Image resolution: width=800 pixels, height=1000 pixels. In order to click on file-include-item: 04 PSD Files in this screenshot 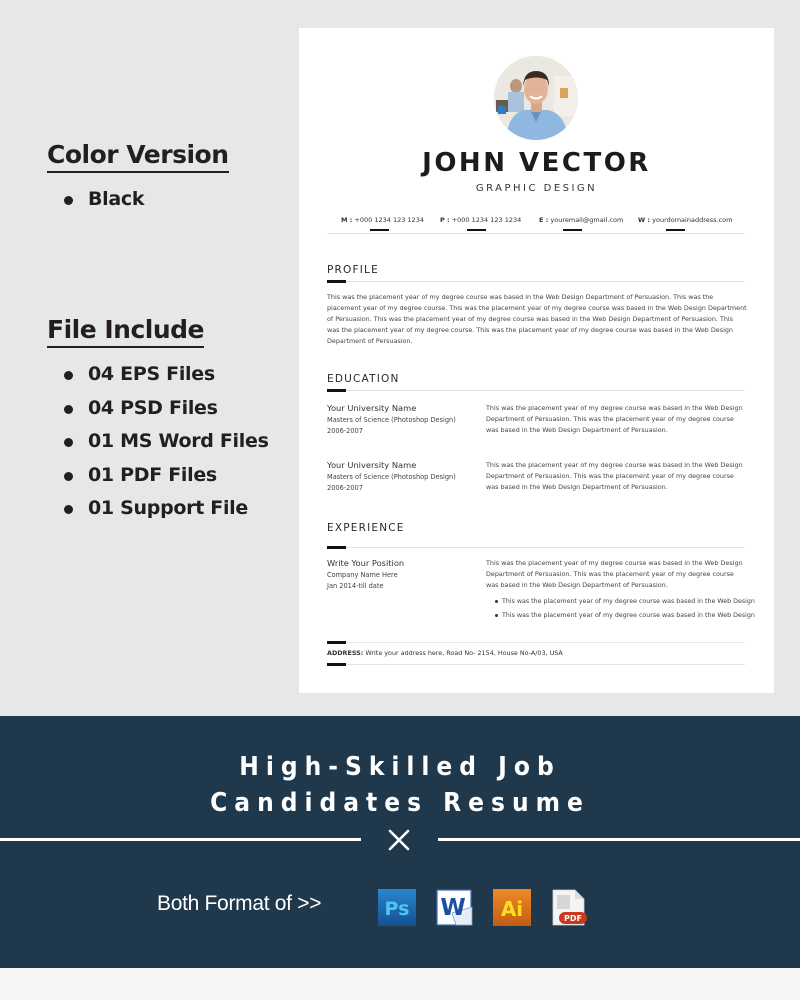, I will do `click(166, 409)`.